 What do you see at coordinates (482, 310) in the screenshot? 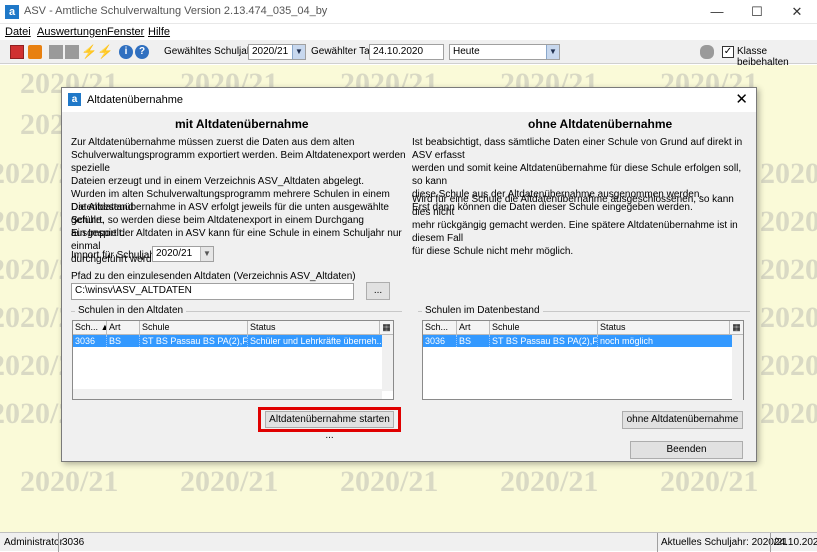
I see `group-title: Schulen im Datenbestand` at bounding box center [482, 310].